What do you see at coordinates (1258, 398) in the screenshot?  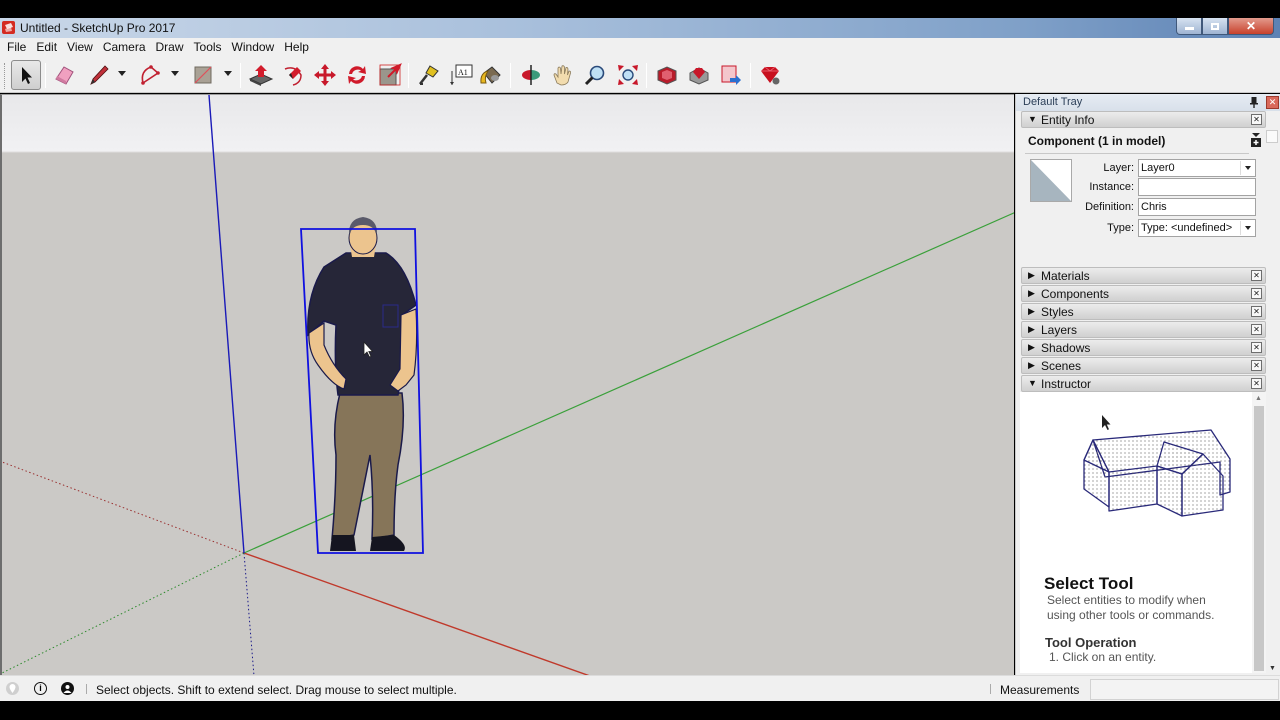 I see `scroll-up-icon: ▲` at bounding box center [1258, 398].